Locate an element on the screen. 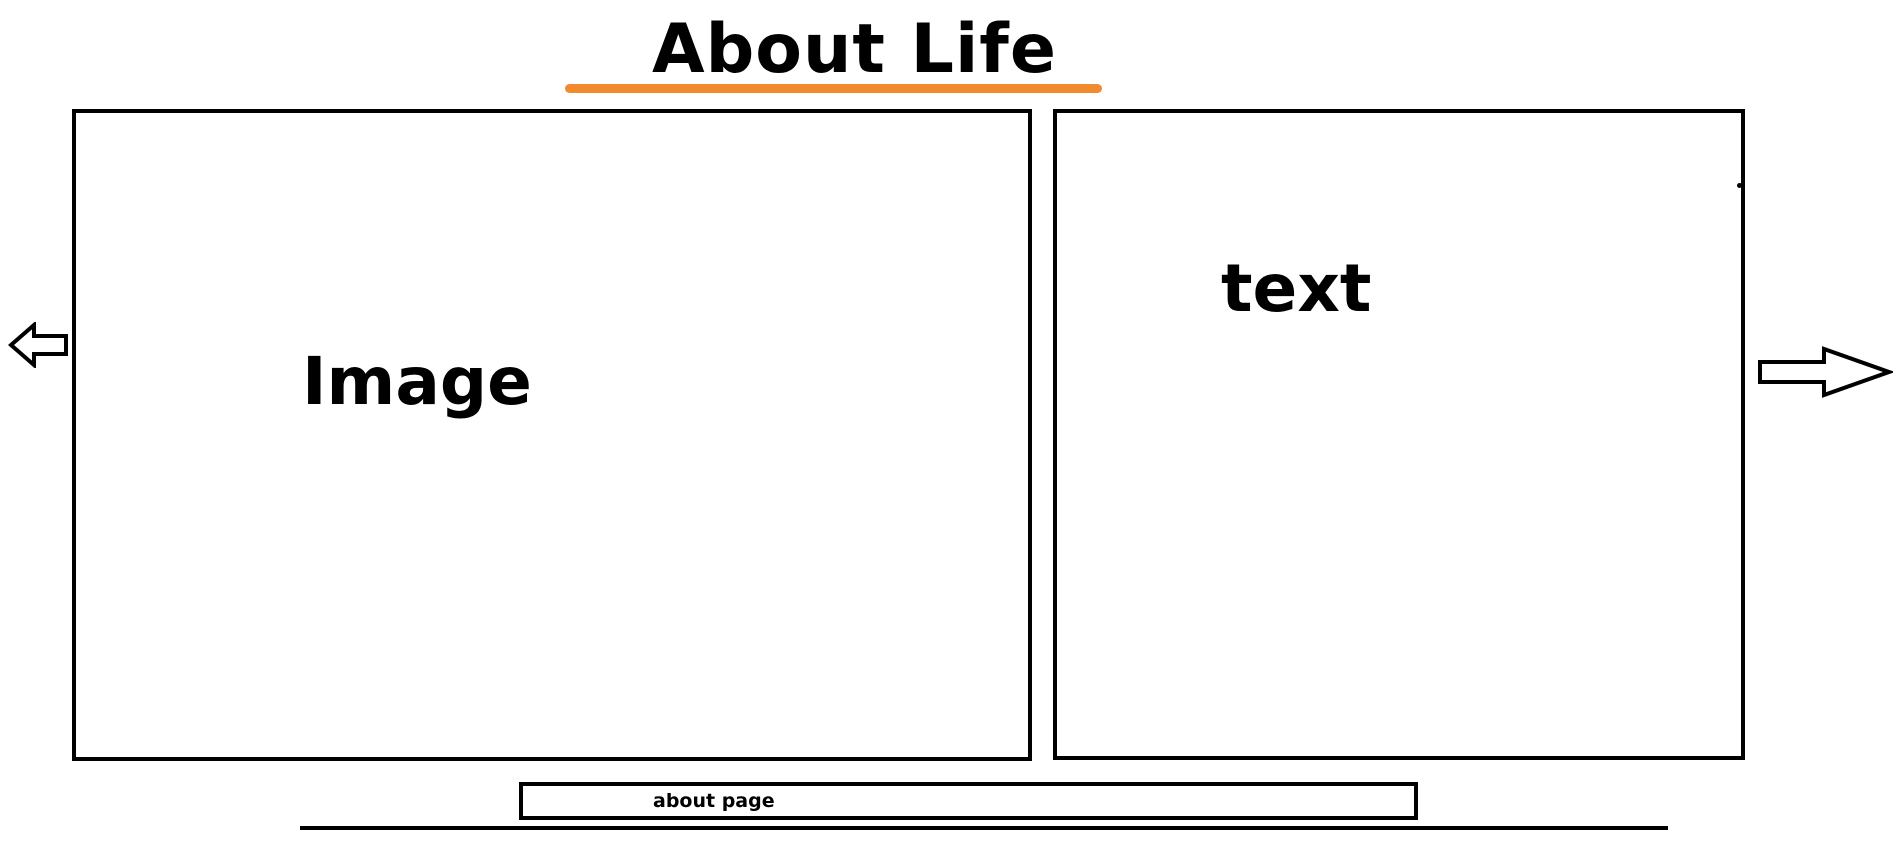 The width and height of the screenshot is (1897, 858). panel-dot is located at coordinates (1739, 185).